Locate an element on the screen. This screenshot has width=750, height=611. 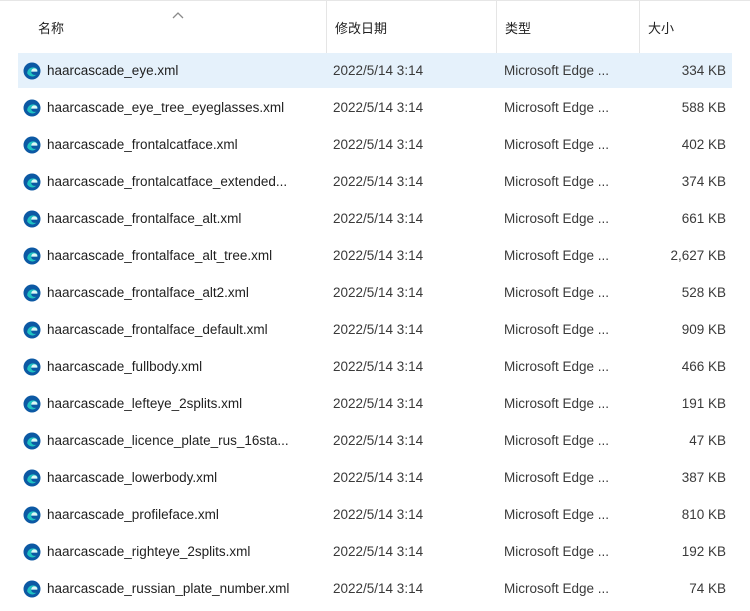
file-size: 661 KB is located at coordinates (703, 218).